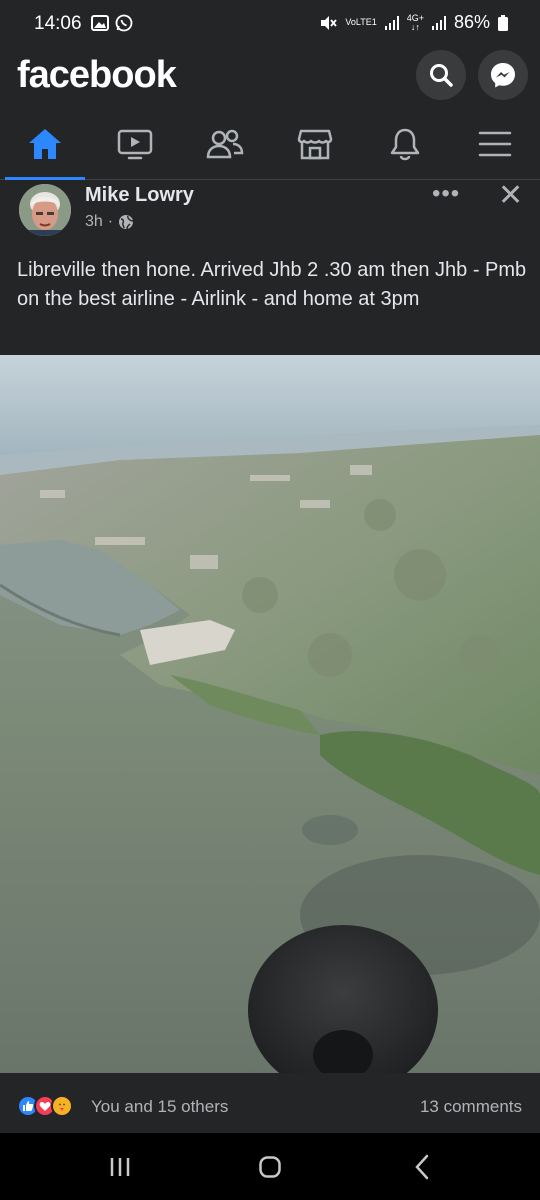 The image size is (540, 1200). Describe the element at coordinates (471, 1107) in the screenshot. I see `comments-count: 13 comments` at that location.